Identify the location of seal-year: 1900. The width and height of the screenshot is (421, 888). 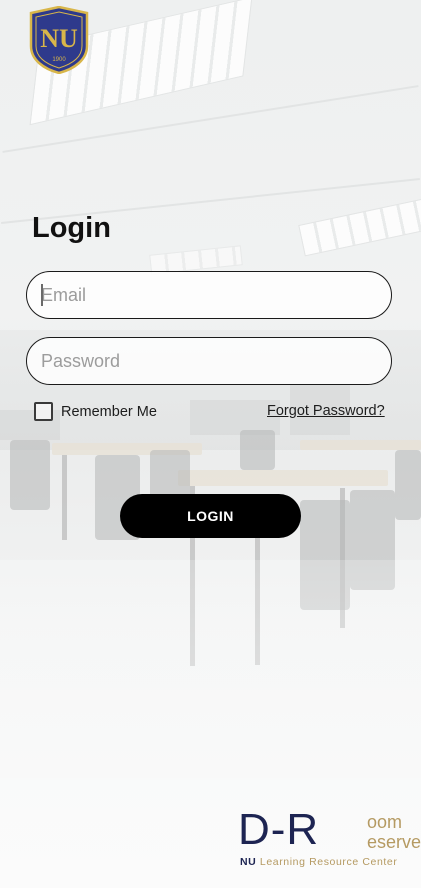
(59, 60).